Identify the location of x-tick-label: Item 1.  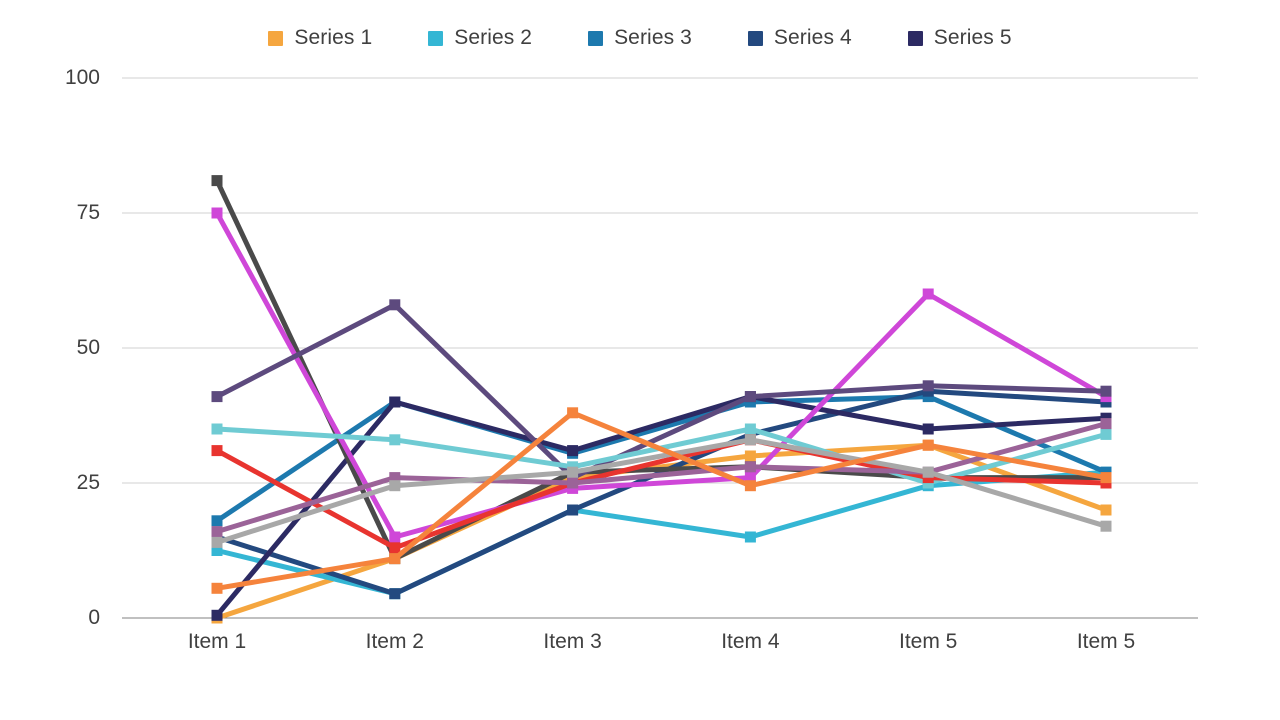
(217, 641).